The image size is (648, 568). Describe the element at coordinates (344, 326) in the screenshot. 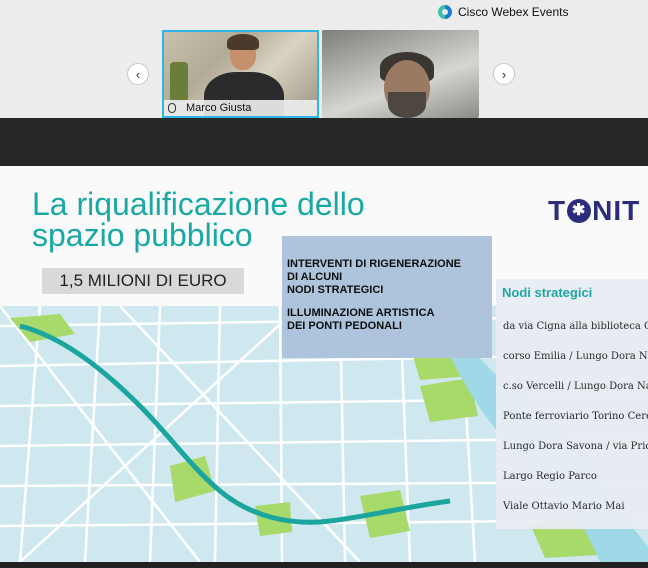

I see `box-line: DEI PONTI PEDONALI` at that location.